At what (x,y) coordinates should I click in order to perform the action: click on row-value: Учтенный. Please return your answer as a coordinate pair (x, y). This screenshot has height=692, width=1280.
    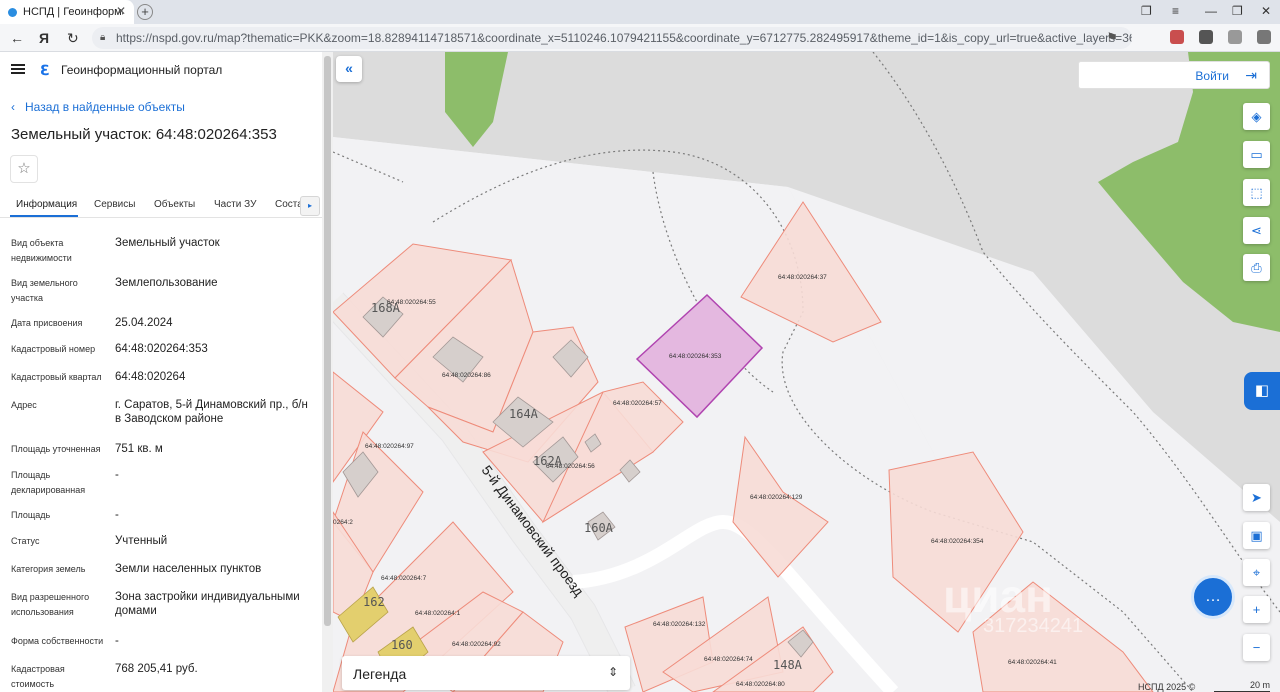
    Looking at the image, I should click on (141, 541).